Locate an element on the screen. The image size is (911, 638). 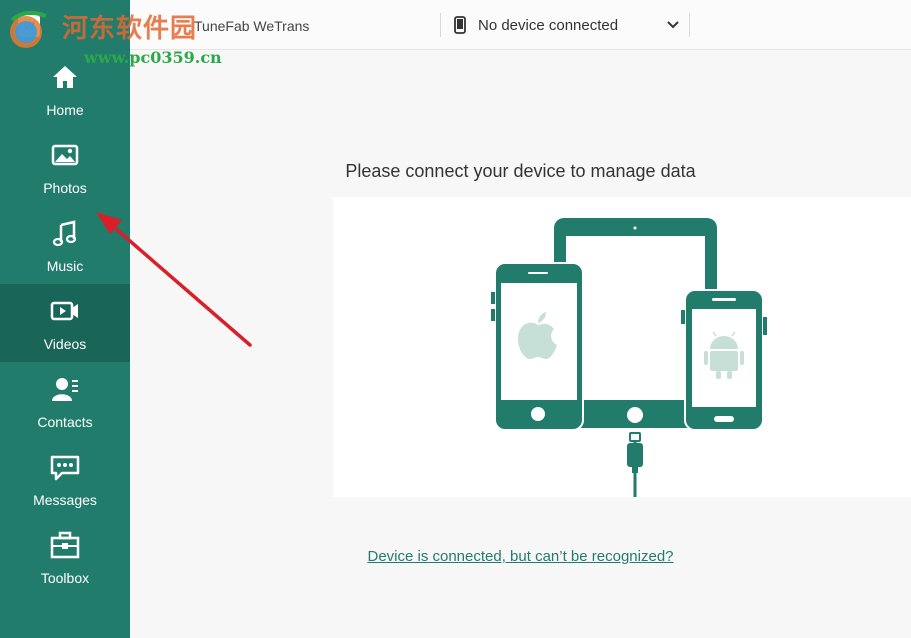
app-title: TuneFab WeTrans is located at coordinates (252, 26).